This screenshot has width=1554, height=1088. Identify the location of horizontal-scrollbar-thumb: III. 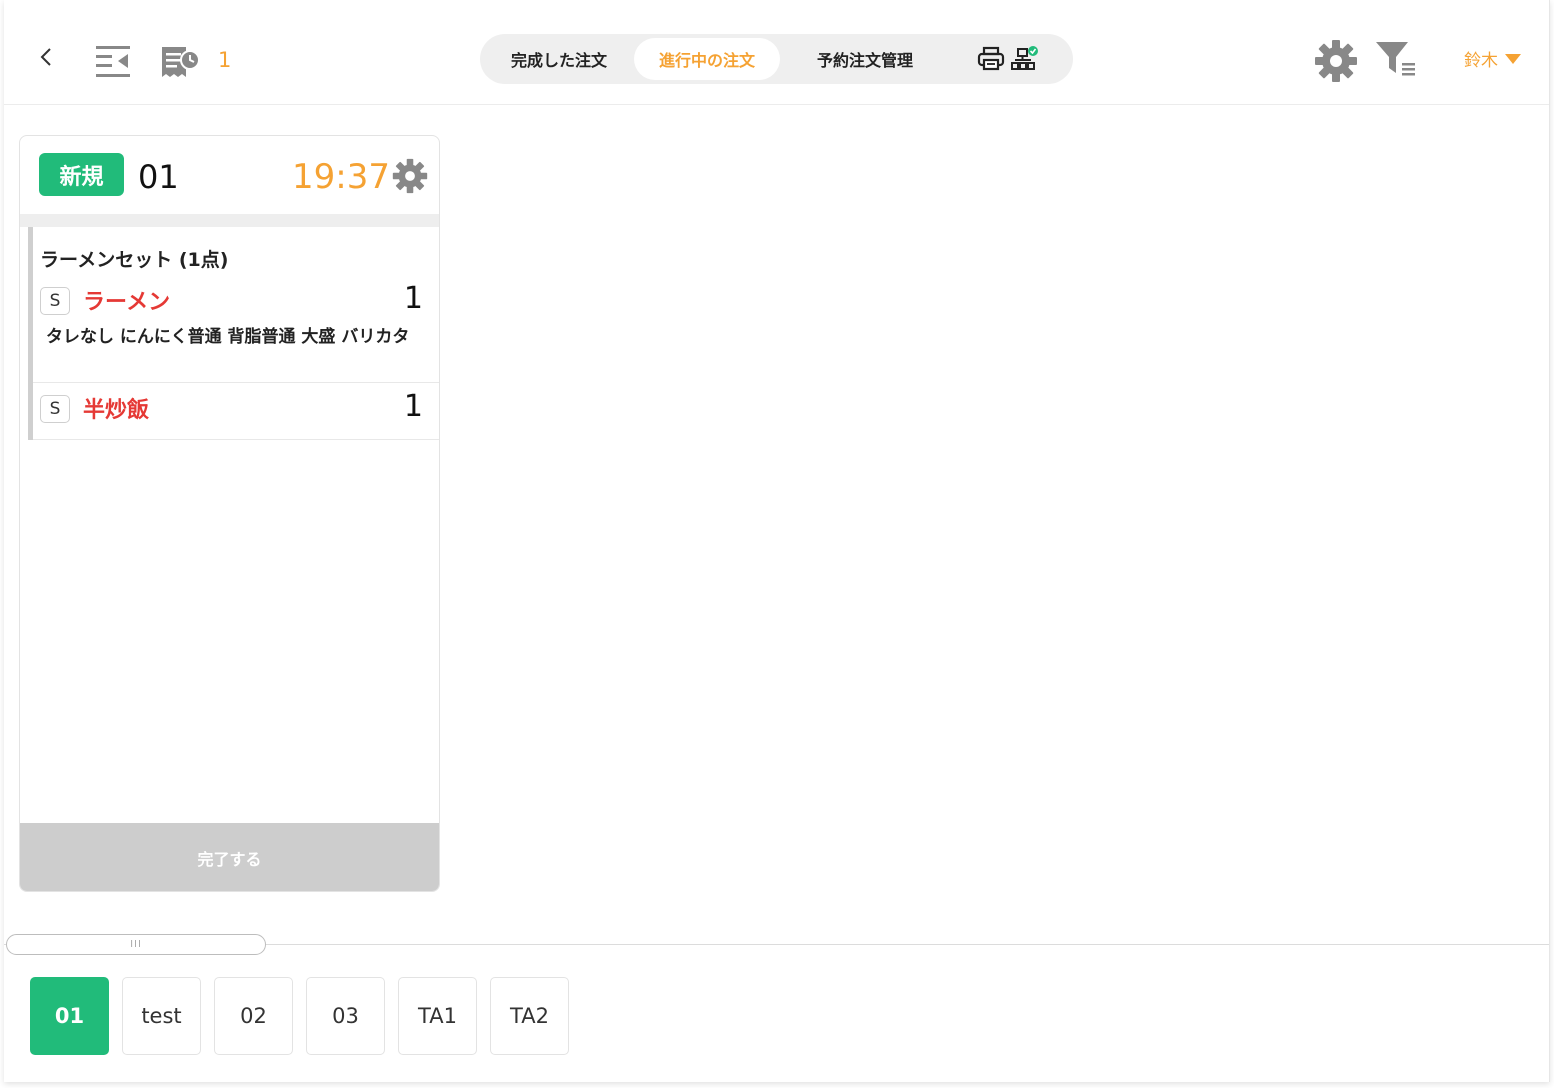
(136, 944).